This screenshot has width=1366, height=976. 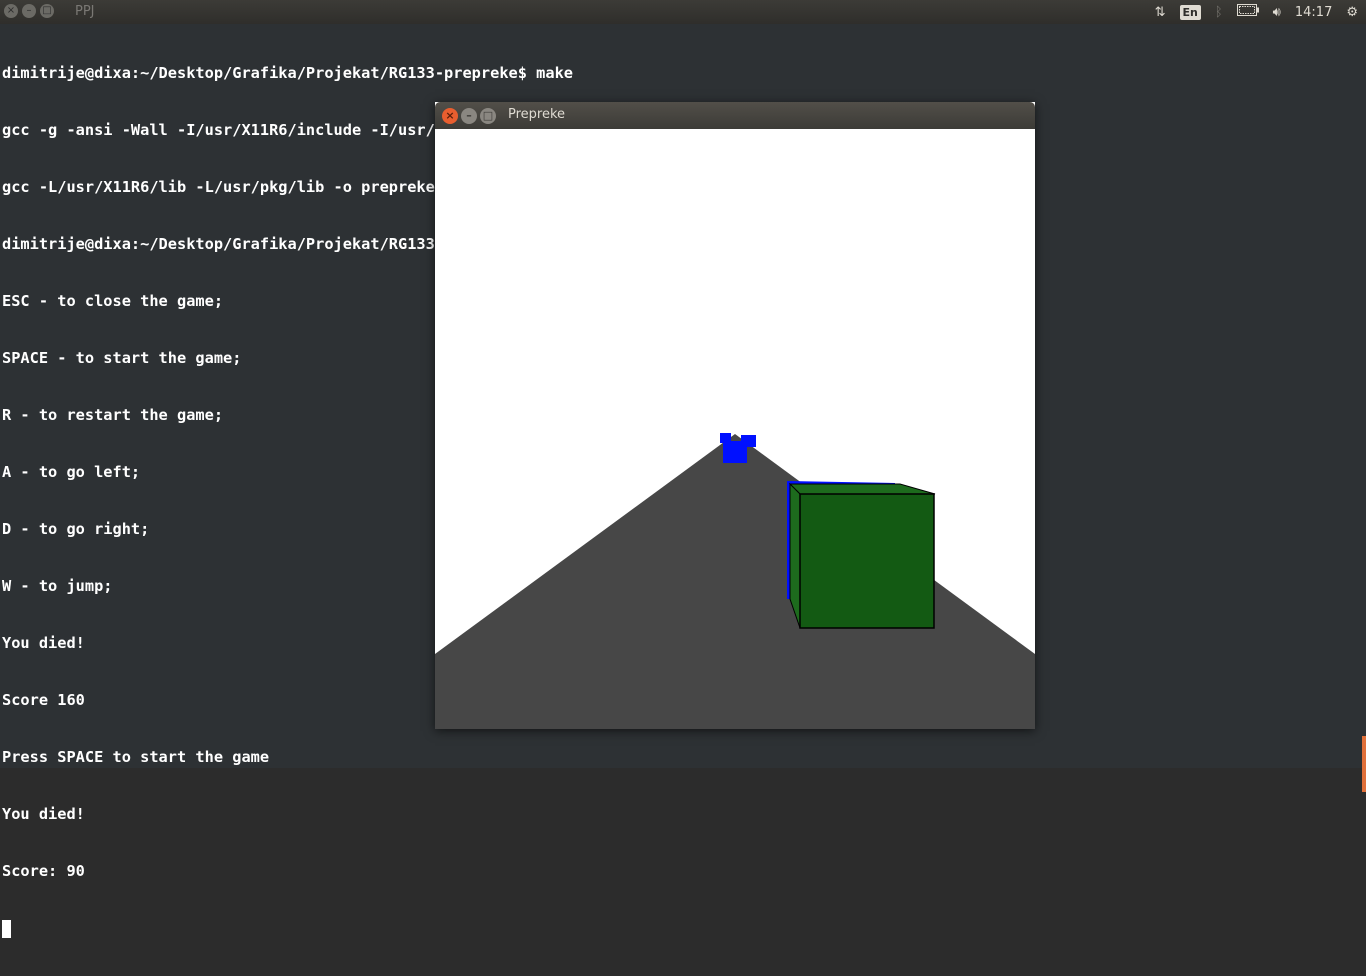 I want to click on settings-gear-icon: ⚙, so click(x=1352, y=12).